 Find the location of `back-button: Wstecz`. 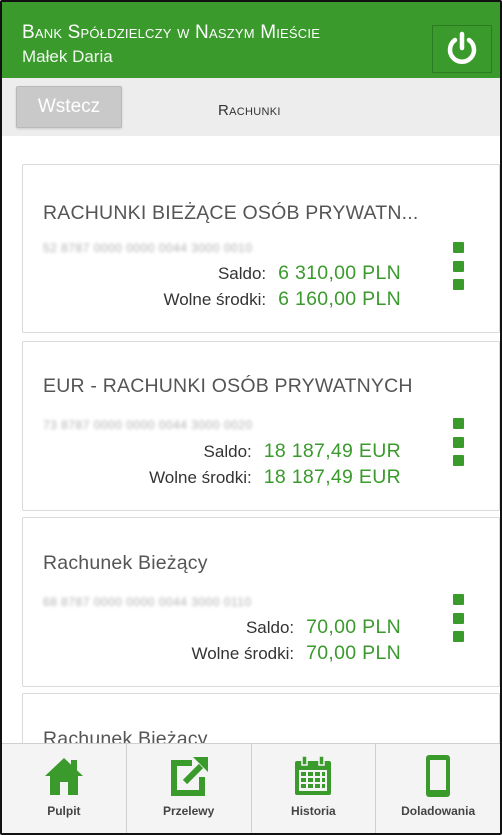

back-button: Wstecz is located at coordinates (69, 107).